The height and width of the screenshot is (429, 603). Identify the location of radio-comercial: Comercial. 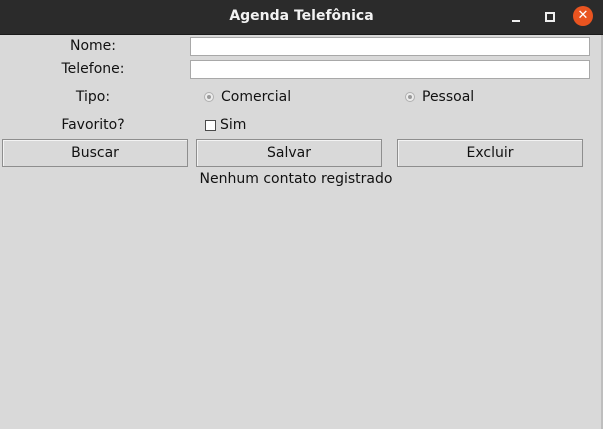
(247, 97).